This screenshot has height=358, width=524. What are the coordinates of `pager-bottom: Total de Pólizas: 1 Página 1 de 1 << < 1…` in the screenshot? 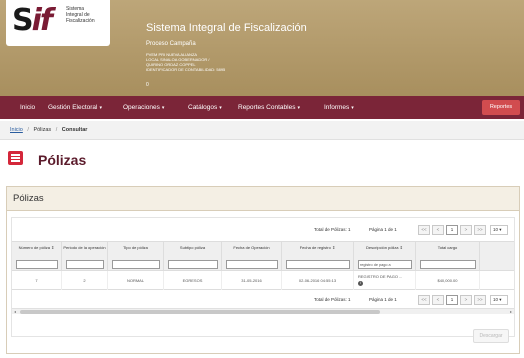 It's located at (263, 300).